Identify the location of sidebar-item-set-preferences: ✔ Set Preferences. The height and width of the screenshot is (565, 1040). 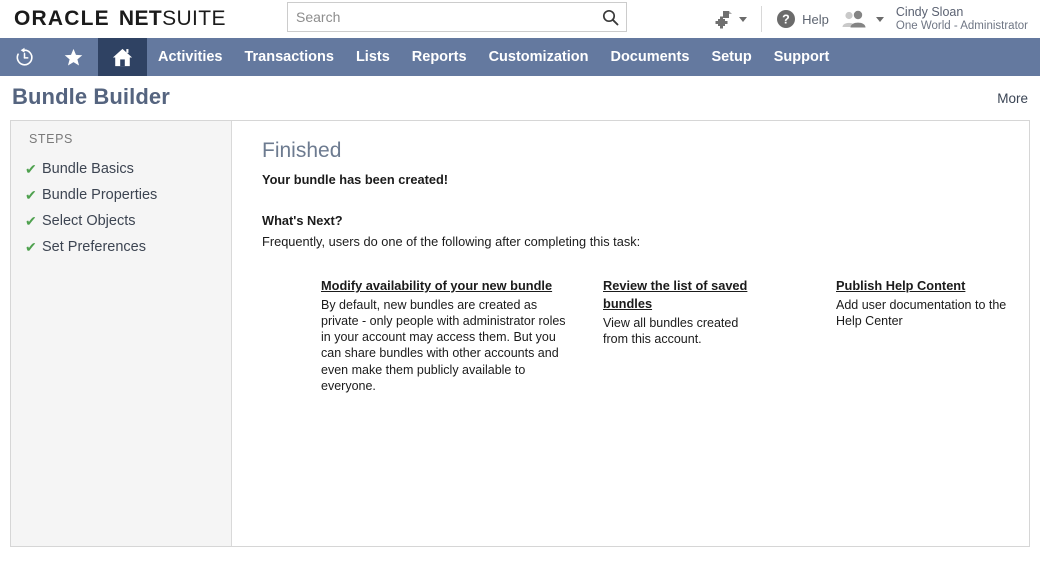
(121, 247).